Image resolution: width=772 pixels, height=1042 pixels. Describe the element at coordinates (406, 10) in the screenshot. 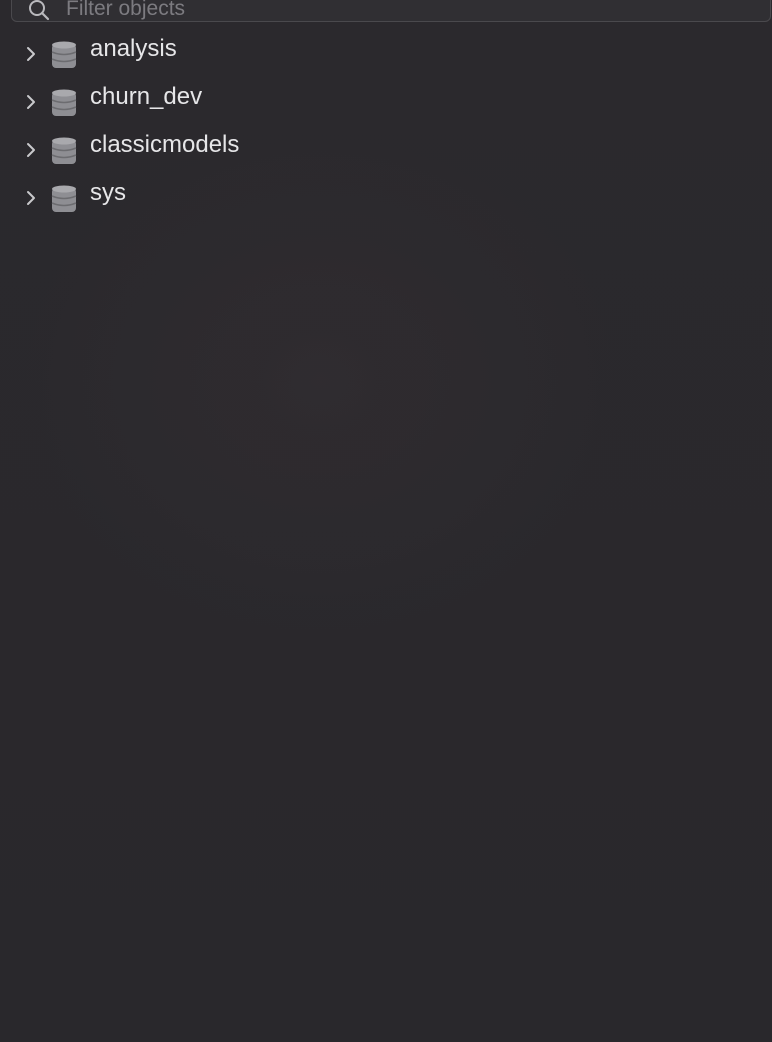

I see `filter-objects-input` at that location.